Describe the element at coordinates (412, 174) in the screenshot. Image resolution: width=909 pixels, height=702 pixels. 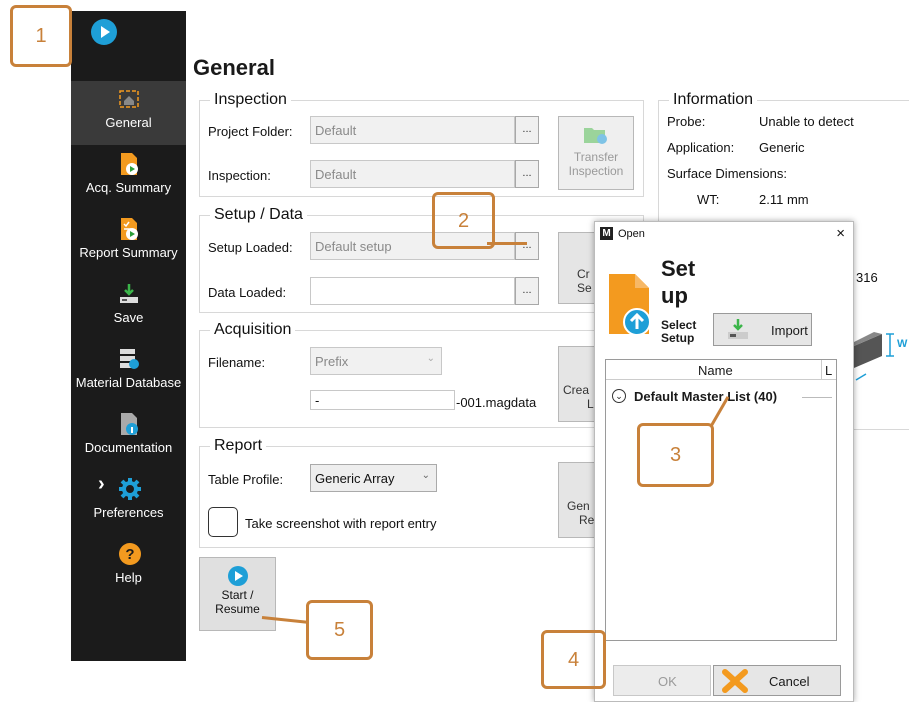
I see `inspection-field: Default` at that location.